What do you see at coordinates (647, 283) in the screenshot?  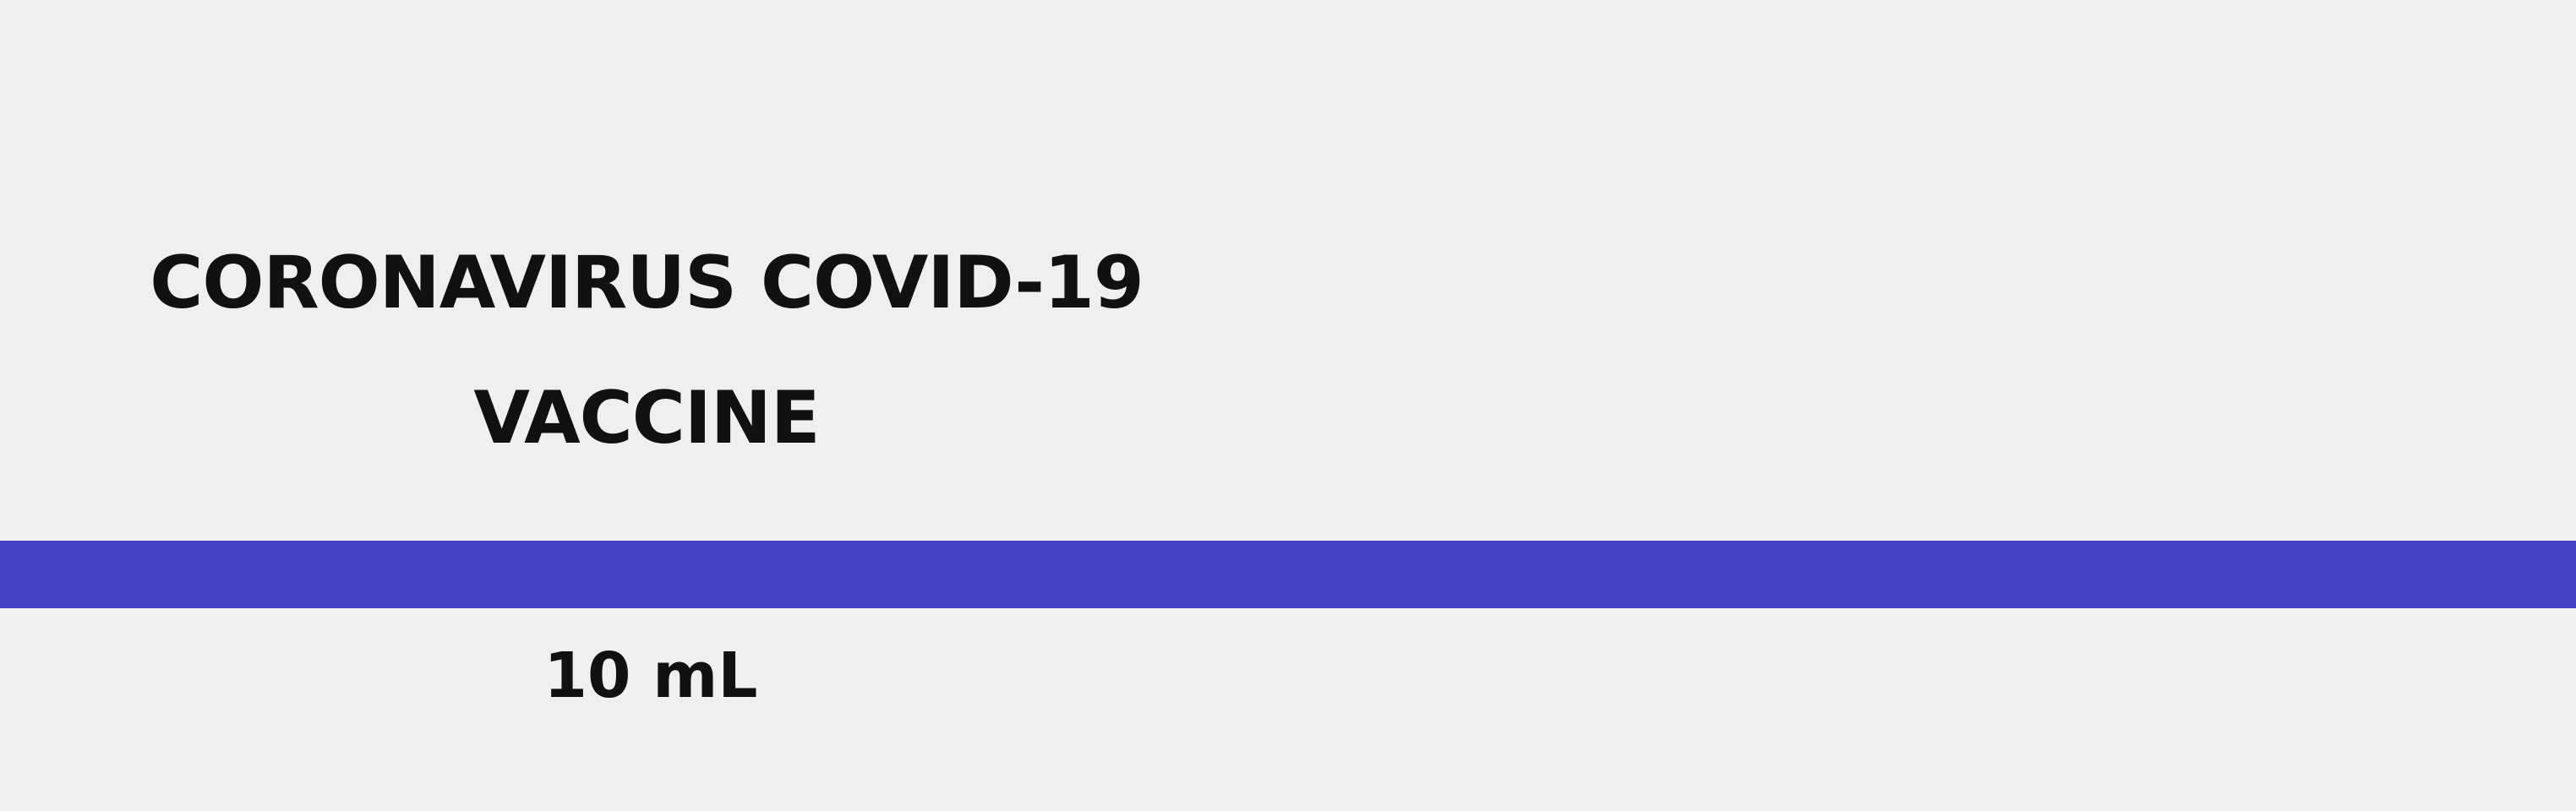 I see `title-line-1: CORONAVIRUS COVID-19` at bounding box center [647, 283].